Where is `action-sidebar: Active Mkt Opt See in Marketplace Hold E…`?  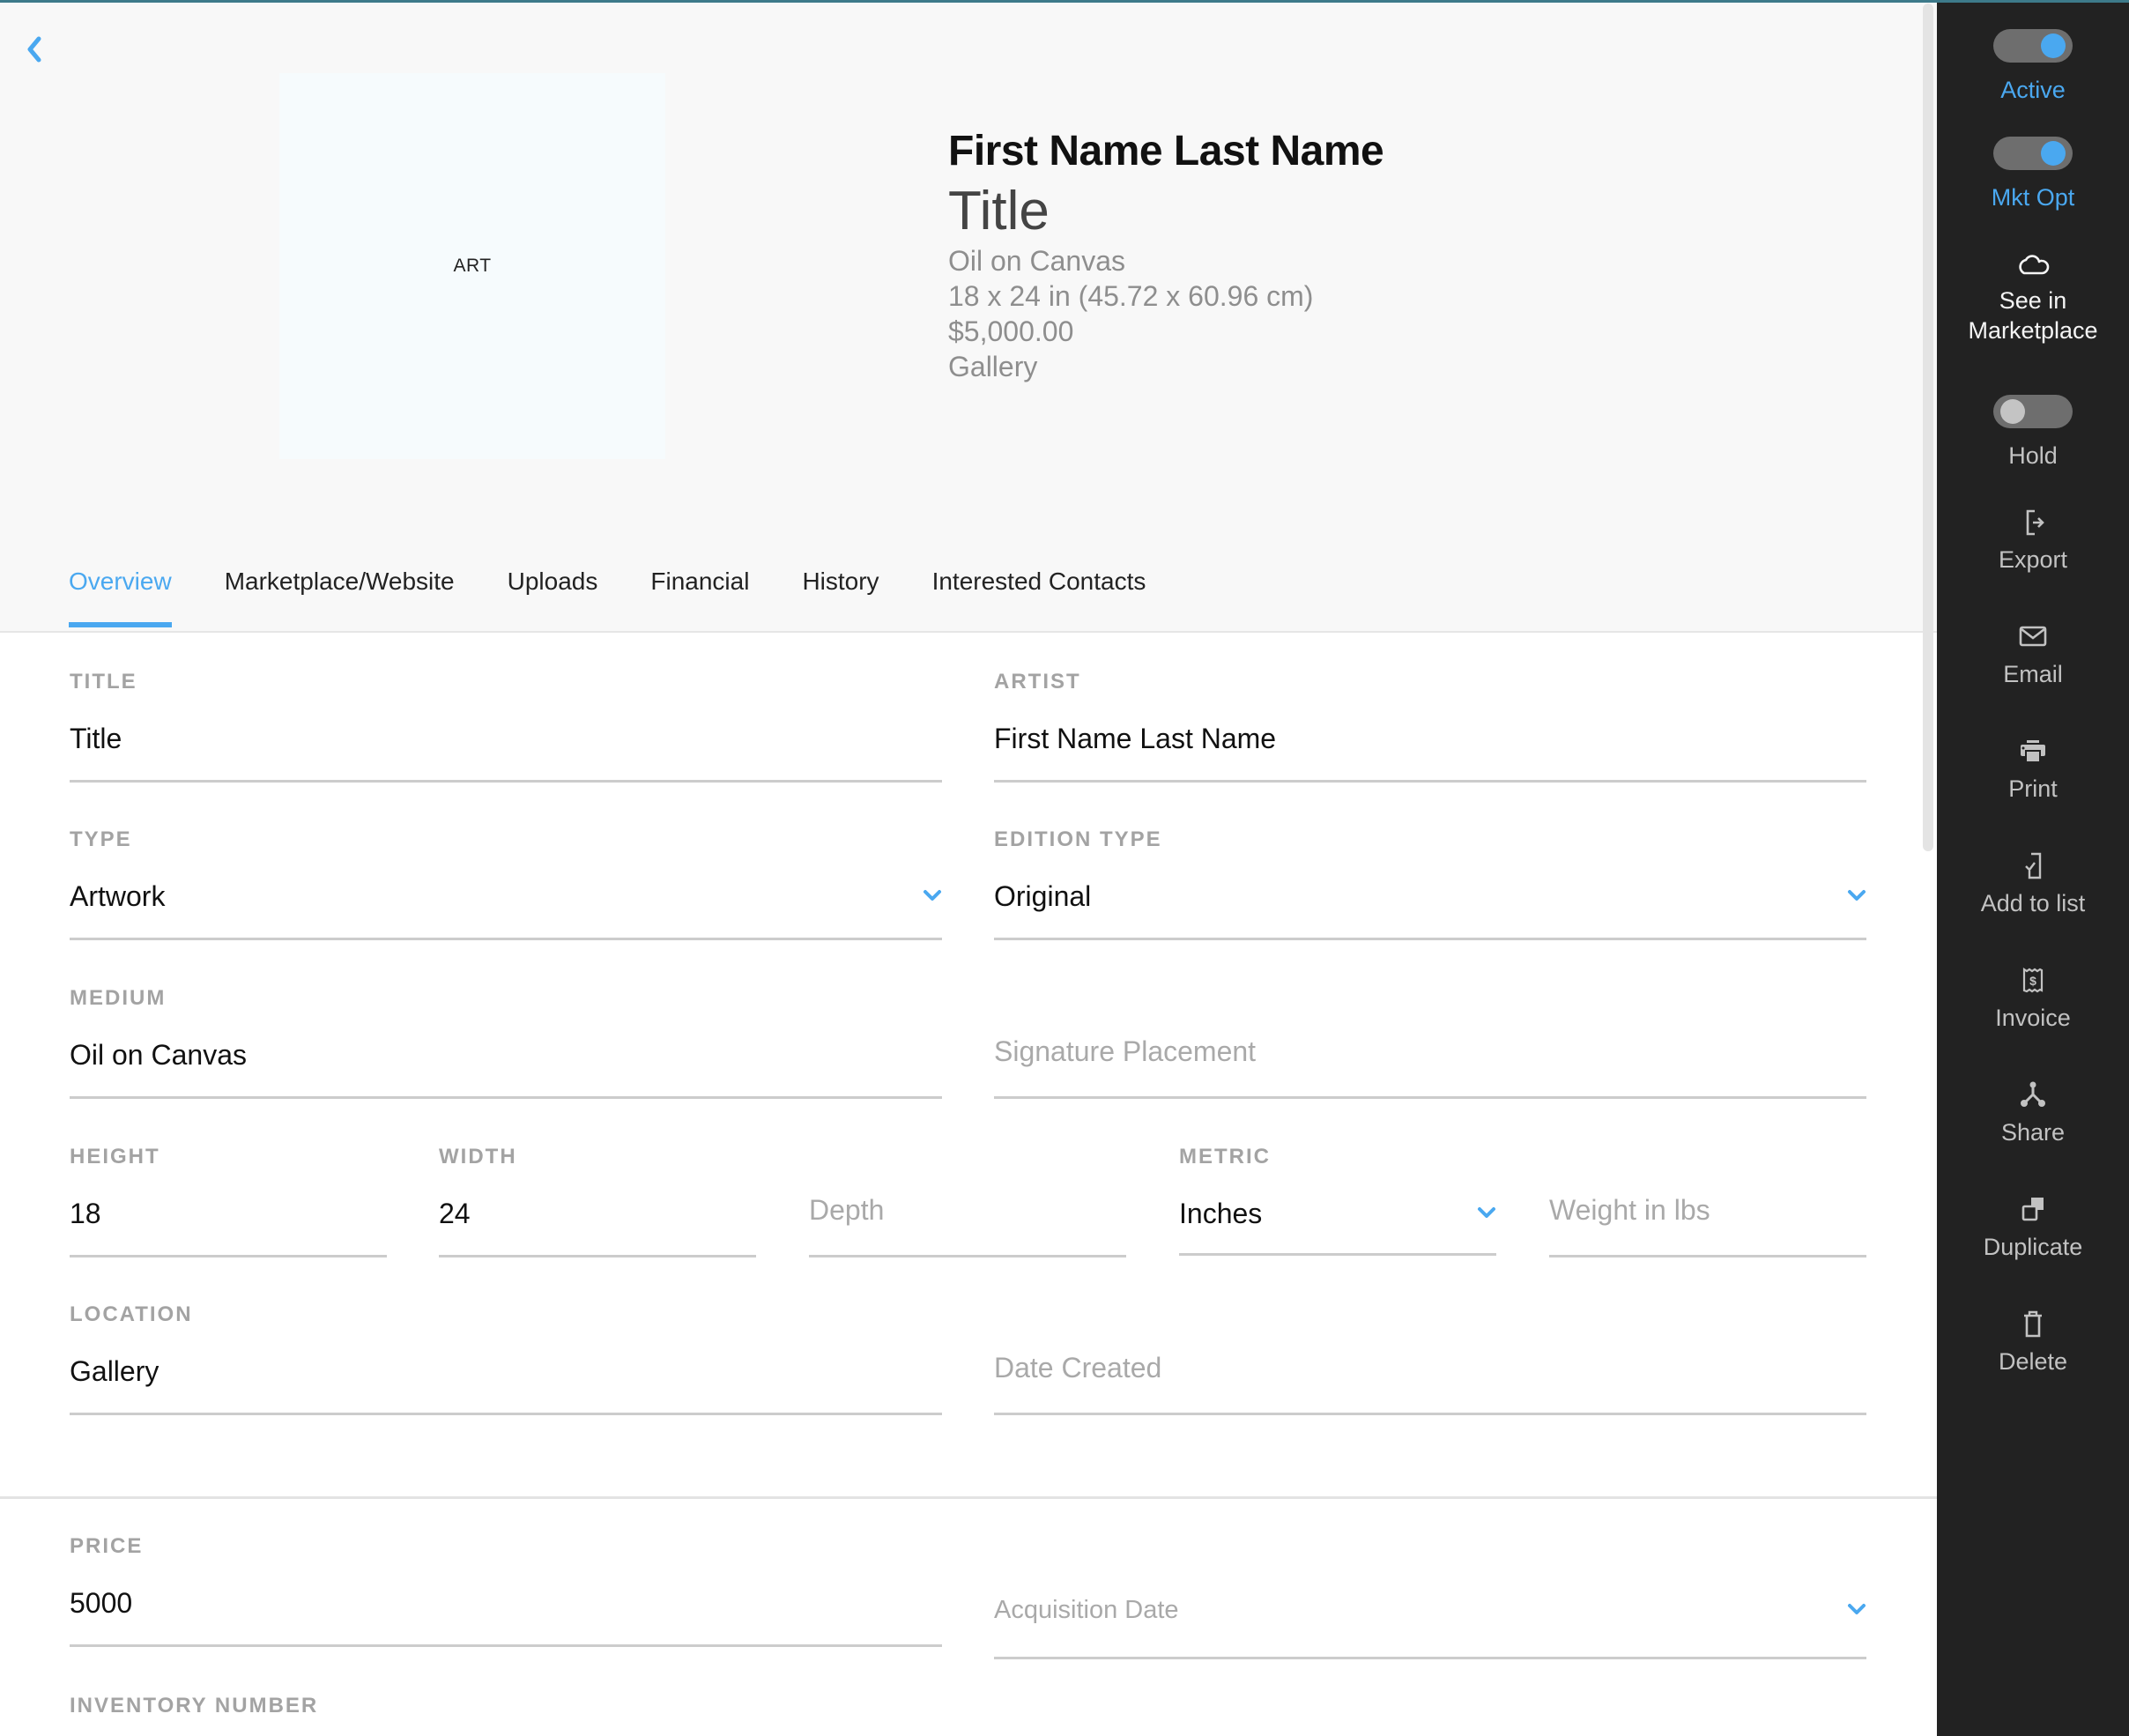 action-sidebar: Active Mkt Opt See in Marketplace Hold E… is located at coordinates (2033, 868).